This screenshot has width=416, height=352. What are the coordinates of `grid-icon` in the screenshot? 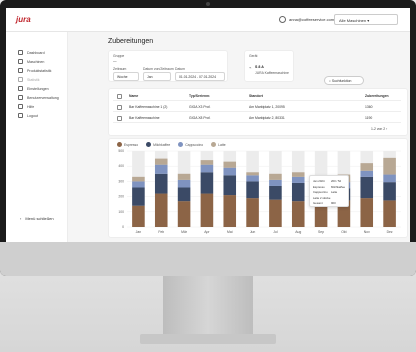 It's located at (20, 52).